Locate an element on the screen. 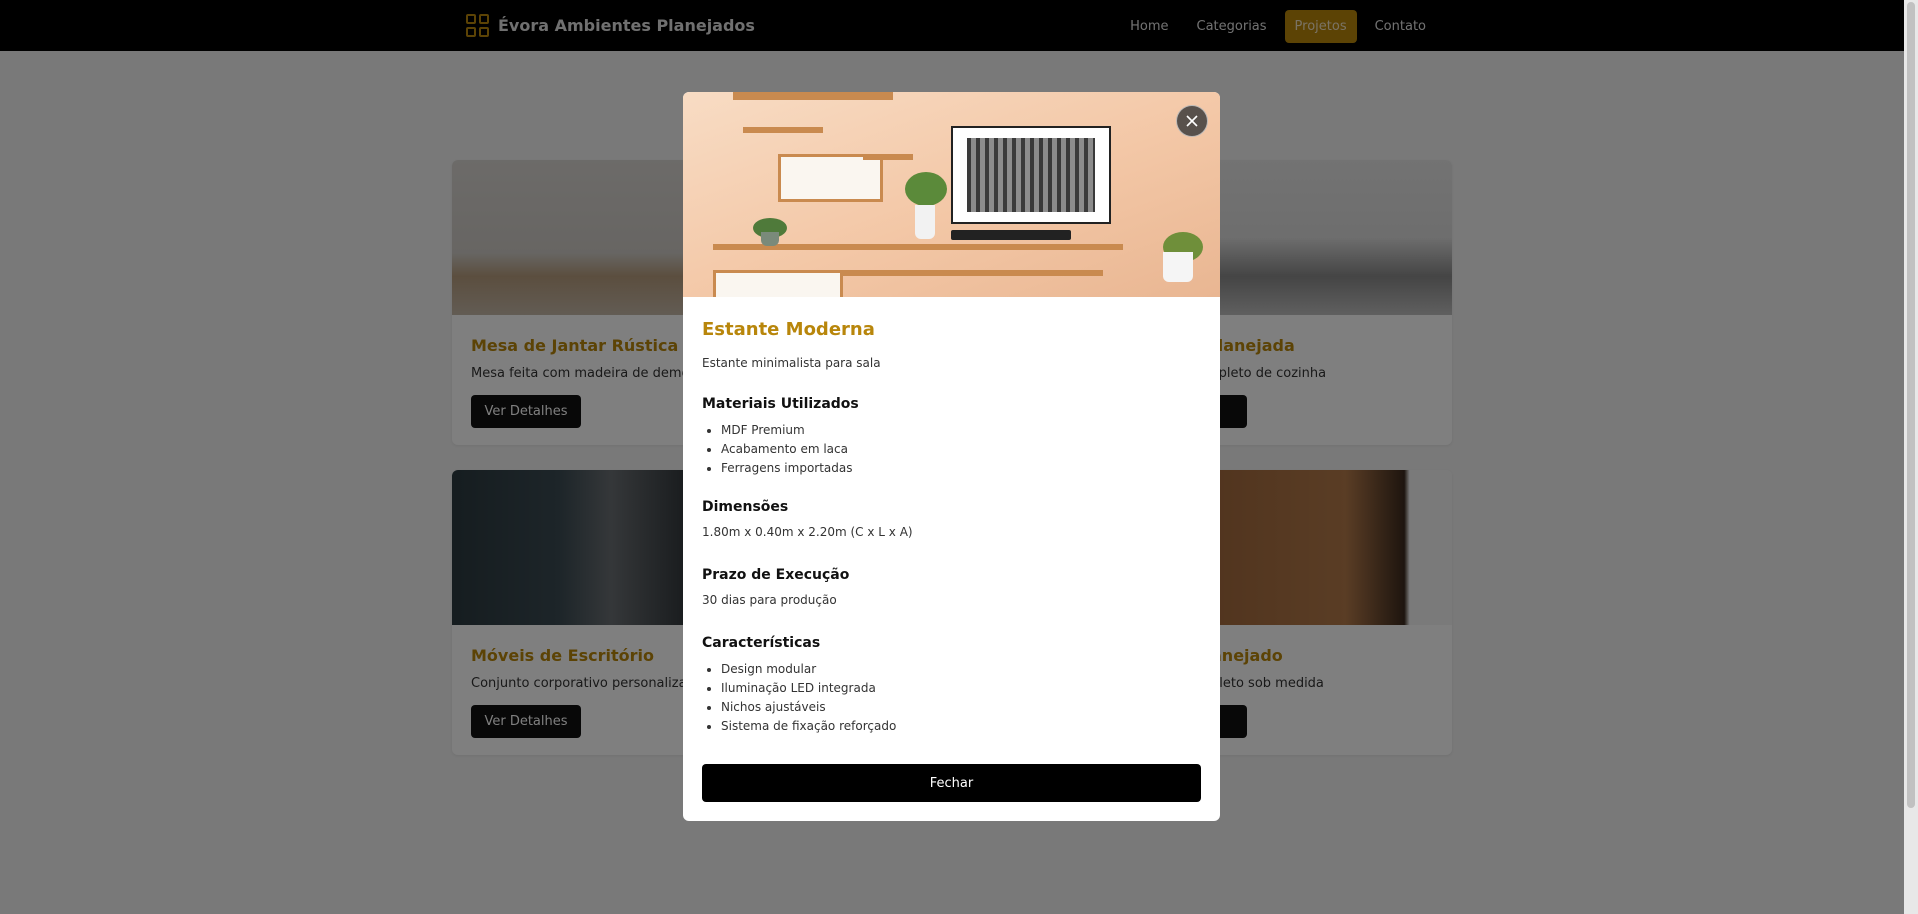  pot is located at coordinates (770, 239).